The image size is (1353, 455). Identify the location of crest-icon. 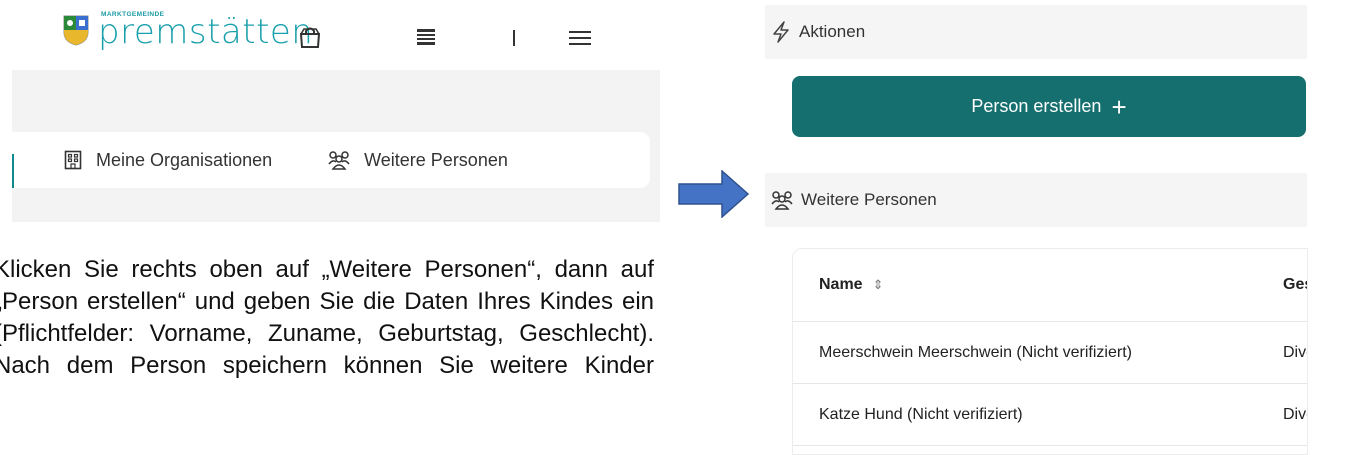
(76, 30).